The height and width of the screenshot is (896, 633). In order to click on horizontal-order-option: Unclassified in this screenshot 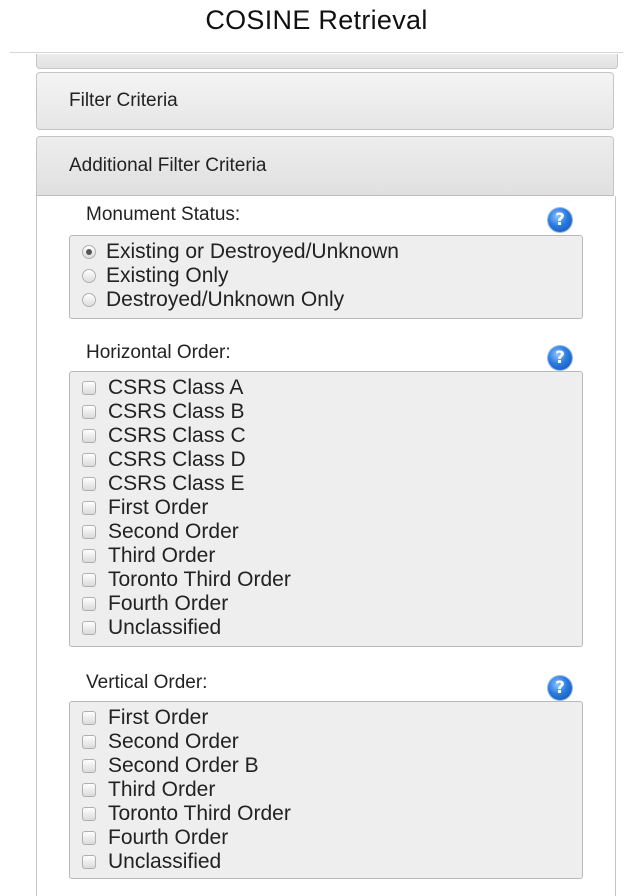, I will do `click(332, 628)`.